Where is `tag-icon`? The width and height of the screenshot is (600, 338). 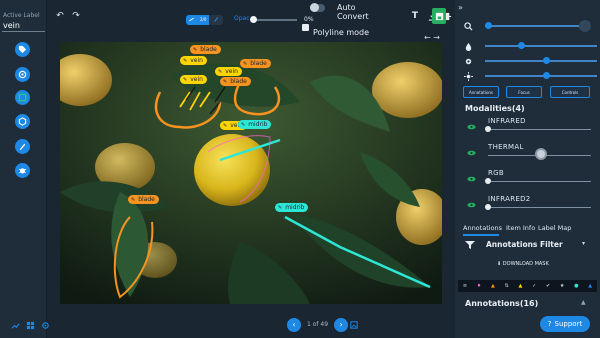
tag-icon is located at coordinates (22, 49).